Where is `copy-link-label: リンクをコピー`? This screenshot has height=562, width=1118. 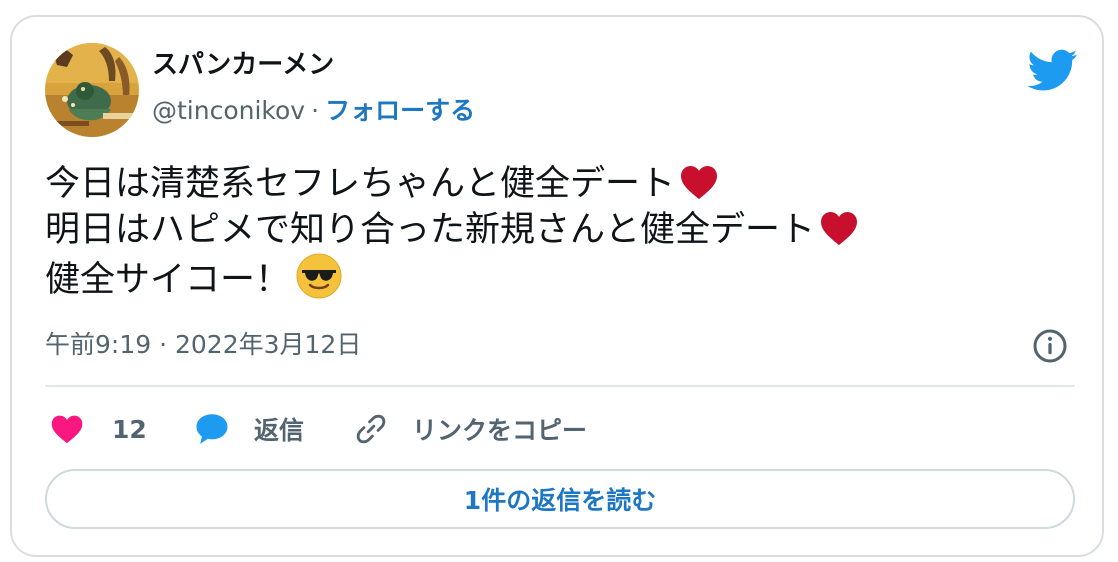 copy-link-label: リンクをコピー is located at coordinates (500, 430).